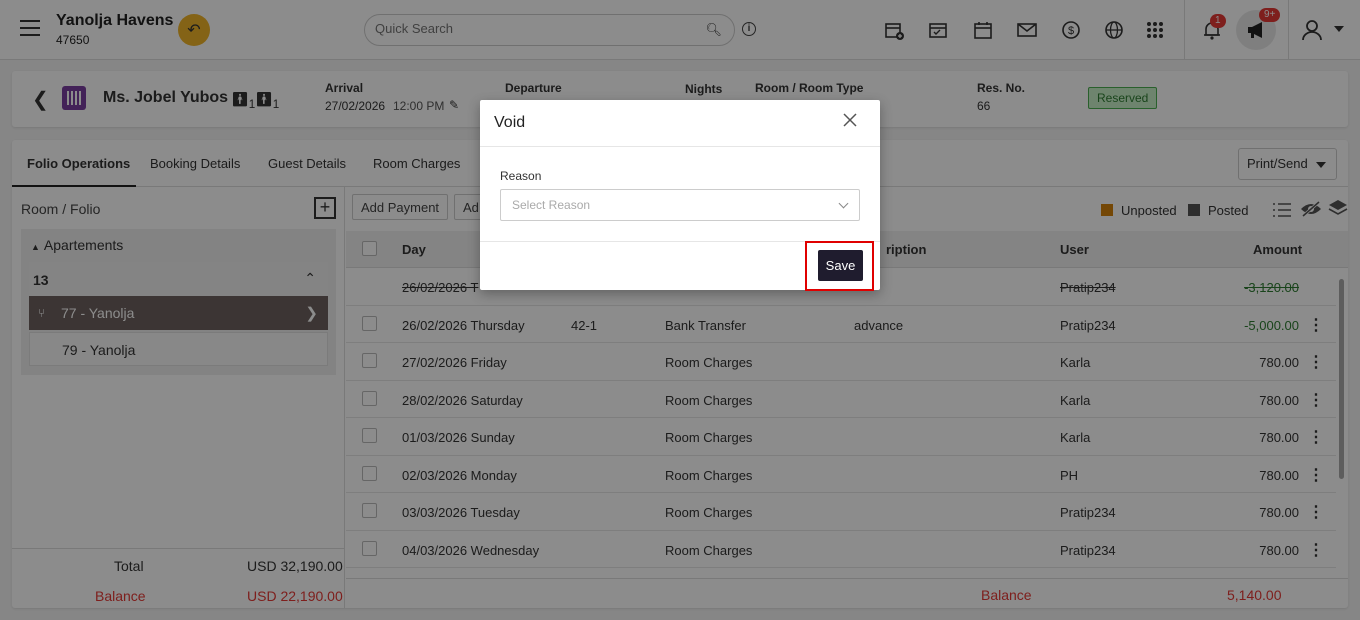 The width and height of the screenshot is (1360, 620). What do you see at coordinates (551, 205) in the screenshot?
I see `reason-placeholder: Select Reason` at bounding box center [551, 205].